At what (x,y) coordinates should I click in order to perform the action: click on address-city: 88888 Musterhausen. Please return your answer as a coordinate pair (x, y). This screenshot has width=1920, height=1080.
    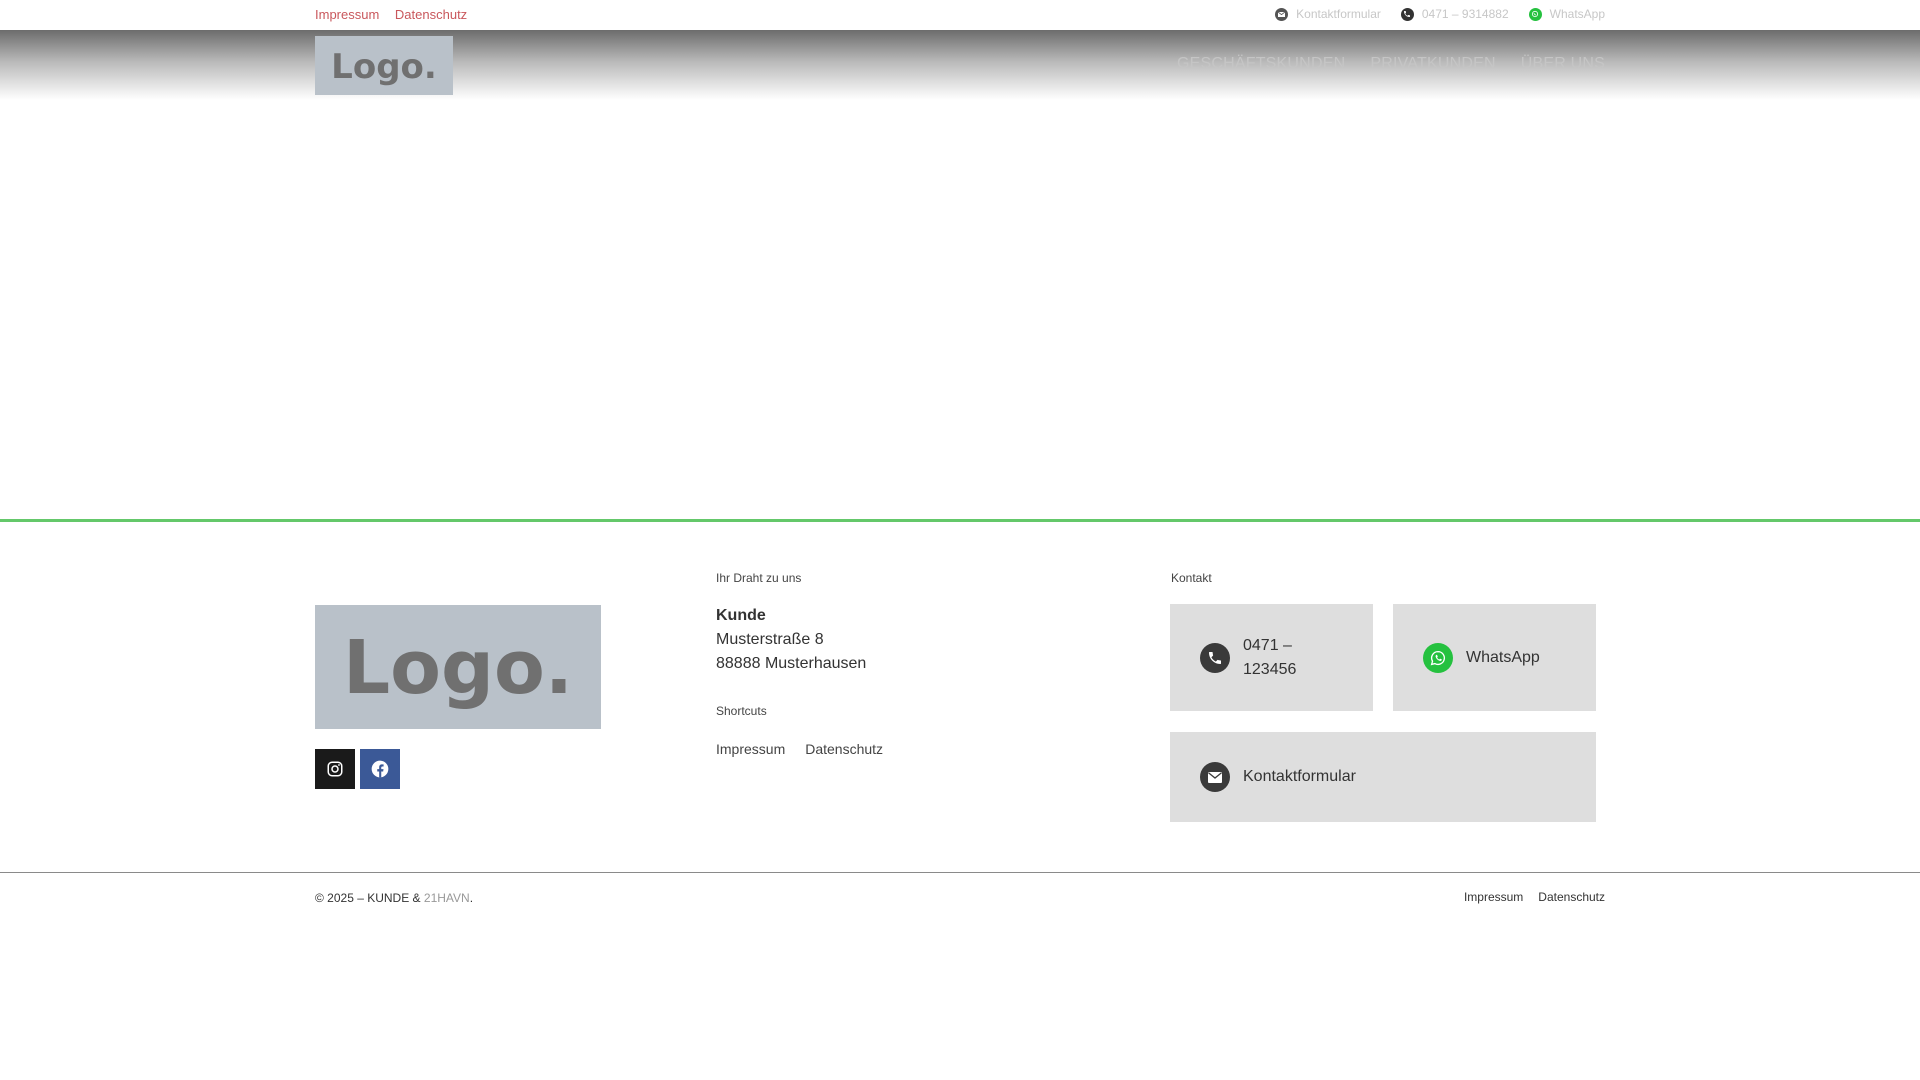
    Looking at the image, I should click on (791, 663).